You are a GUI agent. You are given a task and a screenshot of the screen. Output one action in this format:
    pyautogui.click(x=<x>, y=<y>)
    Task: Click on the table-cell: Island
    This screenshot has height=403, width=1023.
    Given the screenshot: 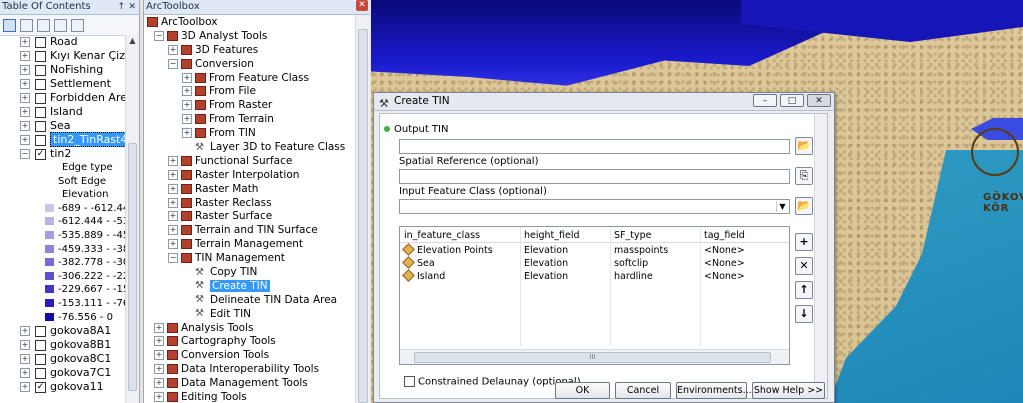 What is the action you would take?
    pyautogui.click(x=423, y=276)
    